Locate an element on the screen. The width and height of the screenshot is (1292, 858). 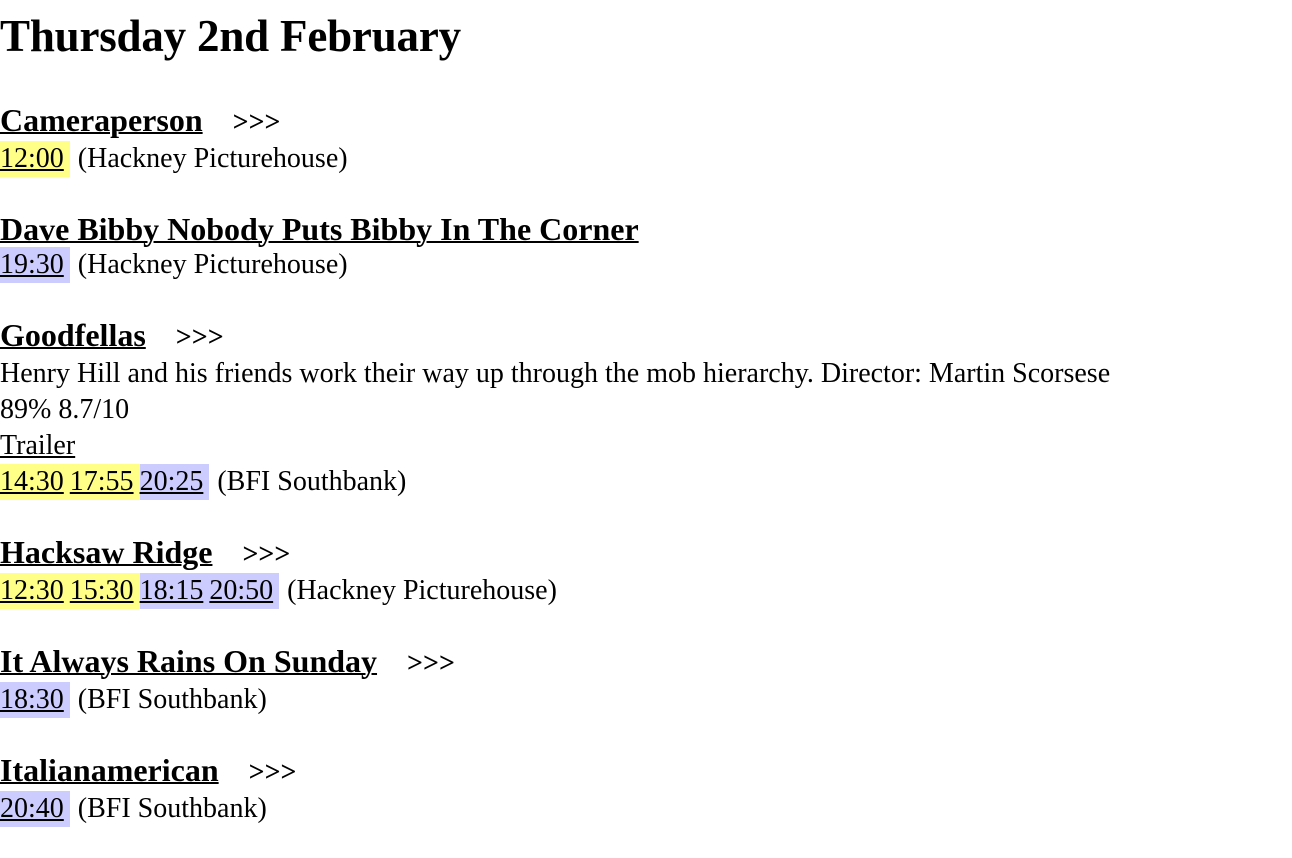
film-ratings: 89% 8.7/10 is located at coordinates (65, 409).